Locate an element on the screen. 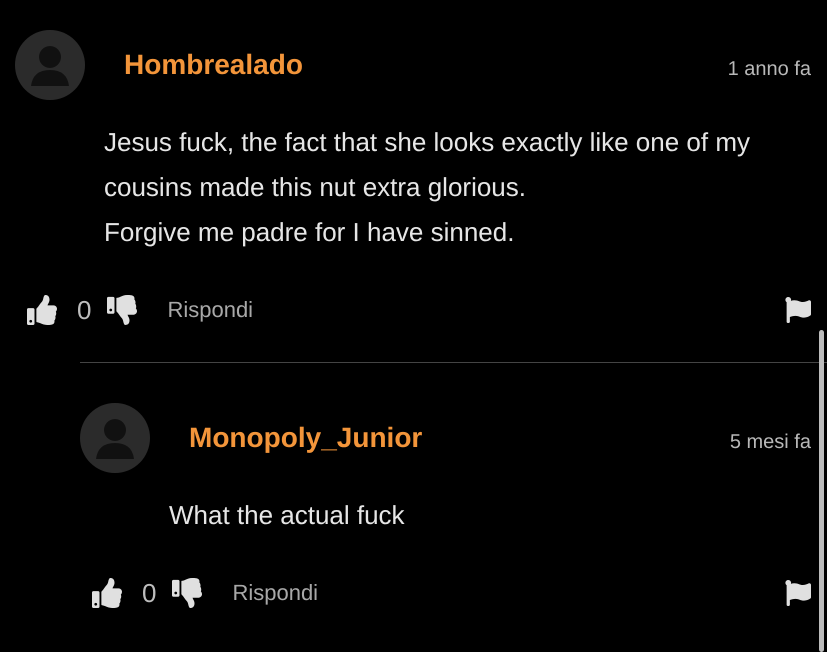  comment-text: Forgive me padre for I have sinned. is located at coordinates (310, 232).